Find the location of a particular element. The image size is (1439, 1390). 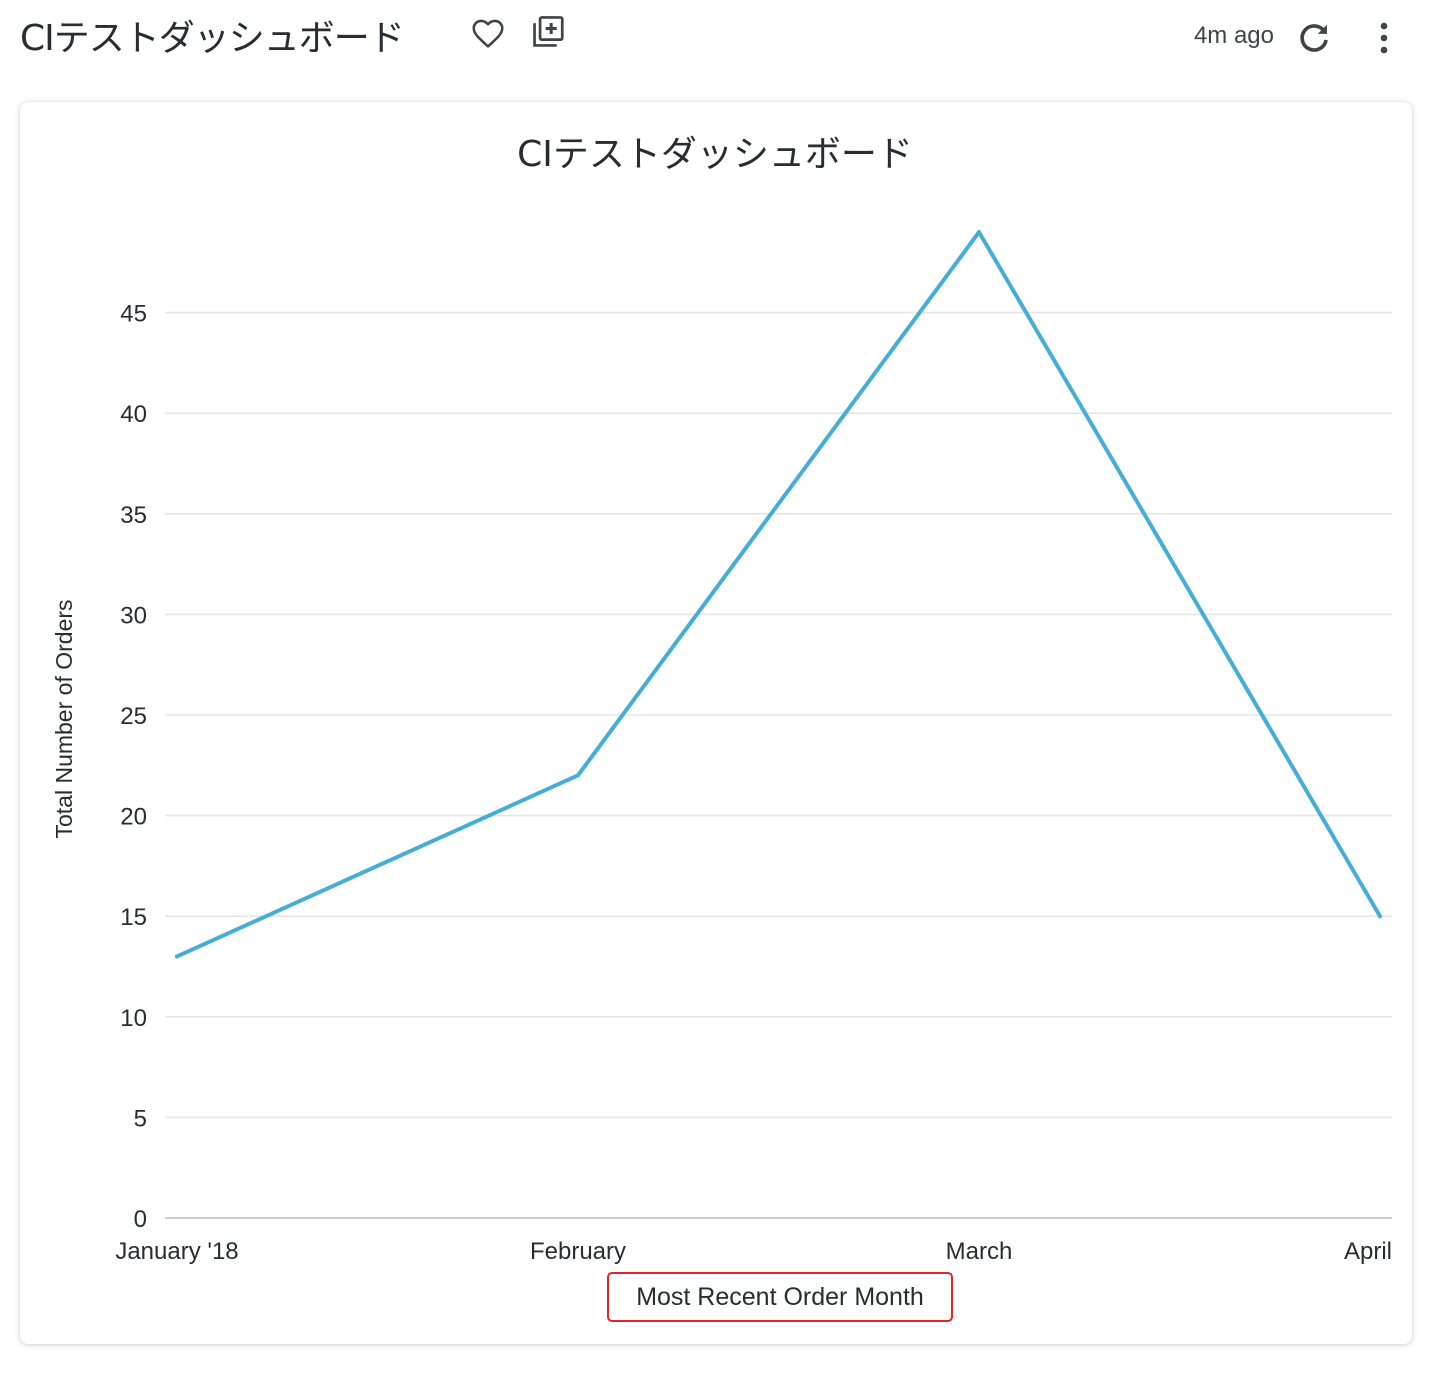

y-tick-label: 35 is located at coordinates (133, 515).